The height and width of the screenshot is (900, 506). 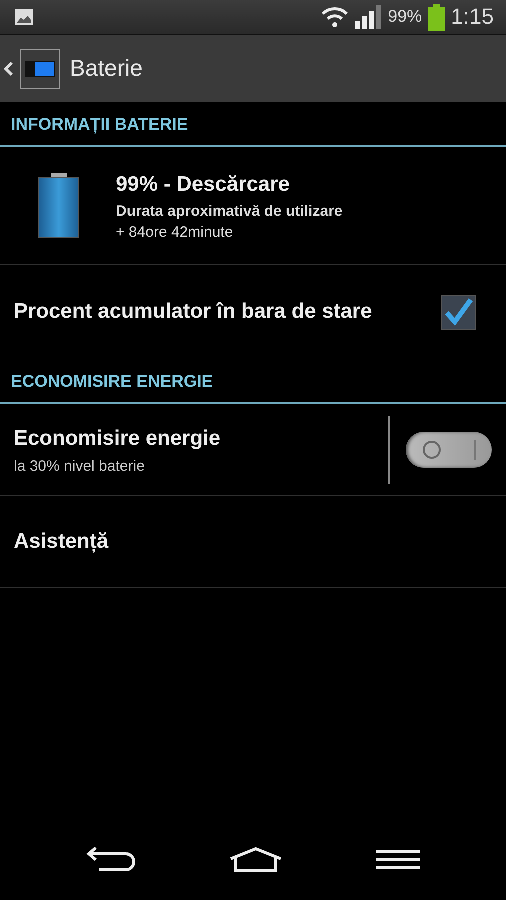 What do you see at coordinates (405, 17) in the screenshot?
I see `battery-percent: 99%` at bounding box center [405, 17].